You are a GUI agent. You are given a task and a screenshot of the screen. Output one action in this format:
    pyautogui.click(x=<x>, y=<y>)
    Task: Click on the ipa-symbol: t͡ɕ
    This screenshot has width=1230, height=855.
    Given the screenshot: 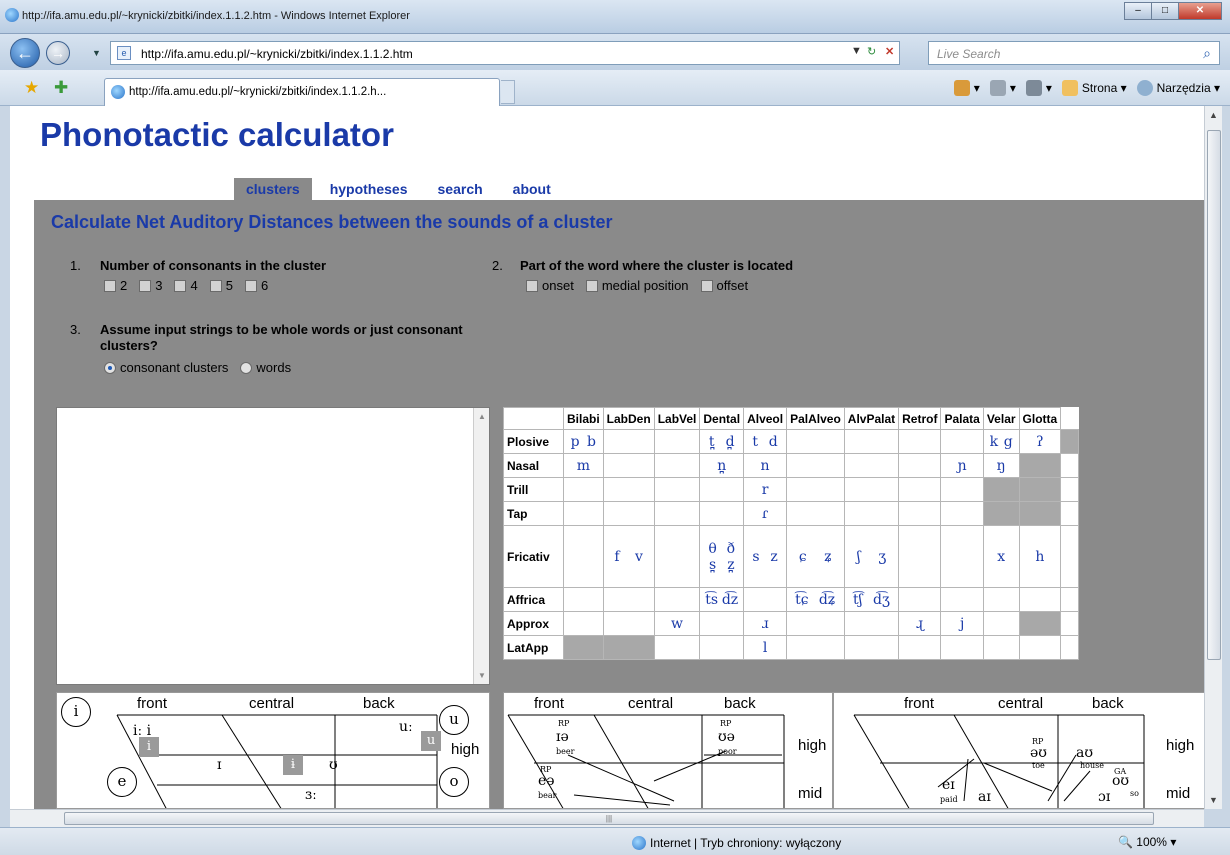 What is the action you would take?
    pyautogui.click(x=801, y=600)
    